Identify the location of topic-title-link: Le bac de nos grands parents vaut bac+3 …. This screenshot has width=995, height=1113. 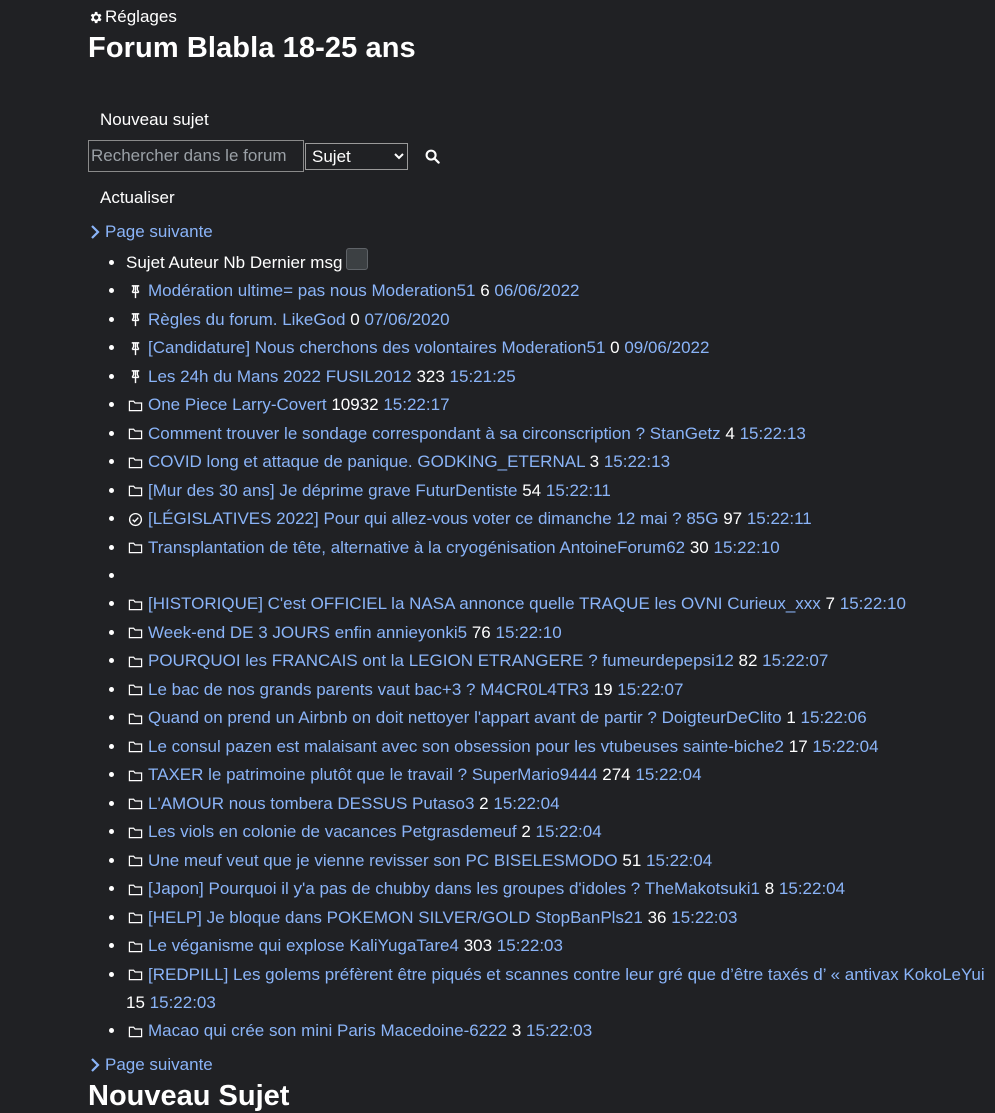
(311, 689).